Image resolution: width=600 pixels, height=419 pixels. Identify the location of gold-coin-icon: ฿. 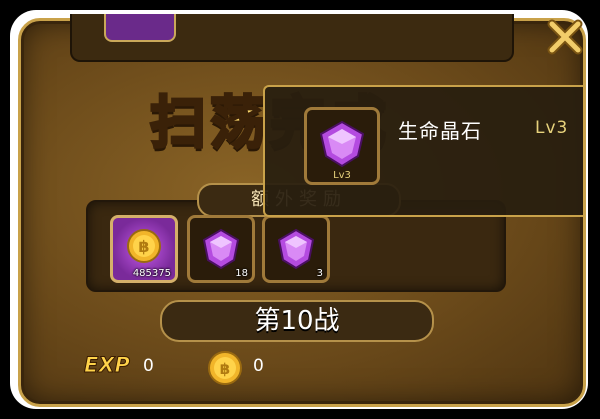
(225, 368).